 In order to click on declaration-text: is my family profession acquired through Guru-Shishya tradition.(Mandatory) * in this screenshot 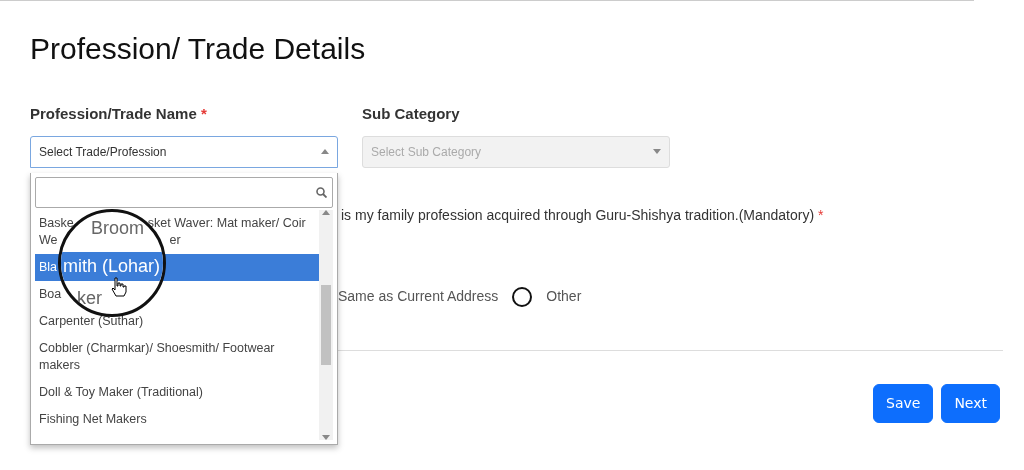, I will do `click(582, 215)`.